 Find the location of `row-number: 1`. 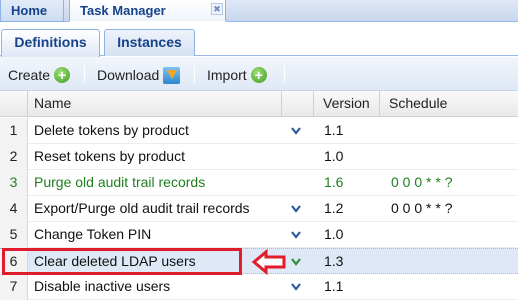

row-number: 1 is located at coordinates (14, 131).